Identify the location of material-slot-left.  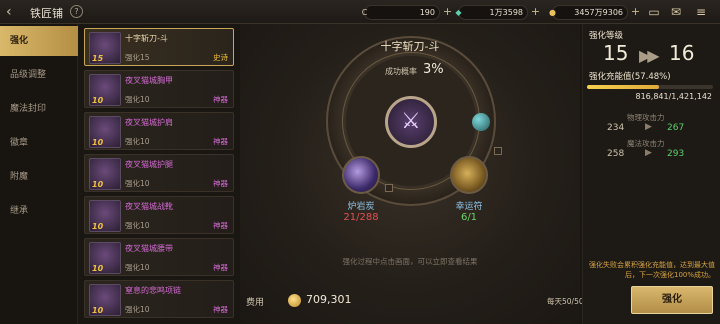
(361, 175).